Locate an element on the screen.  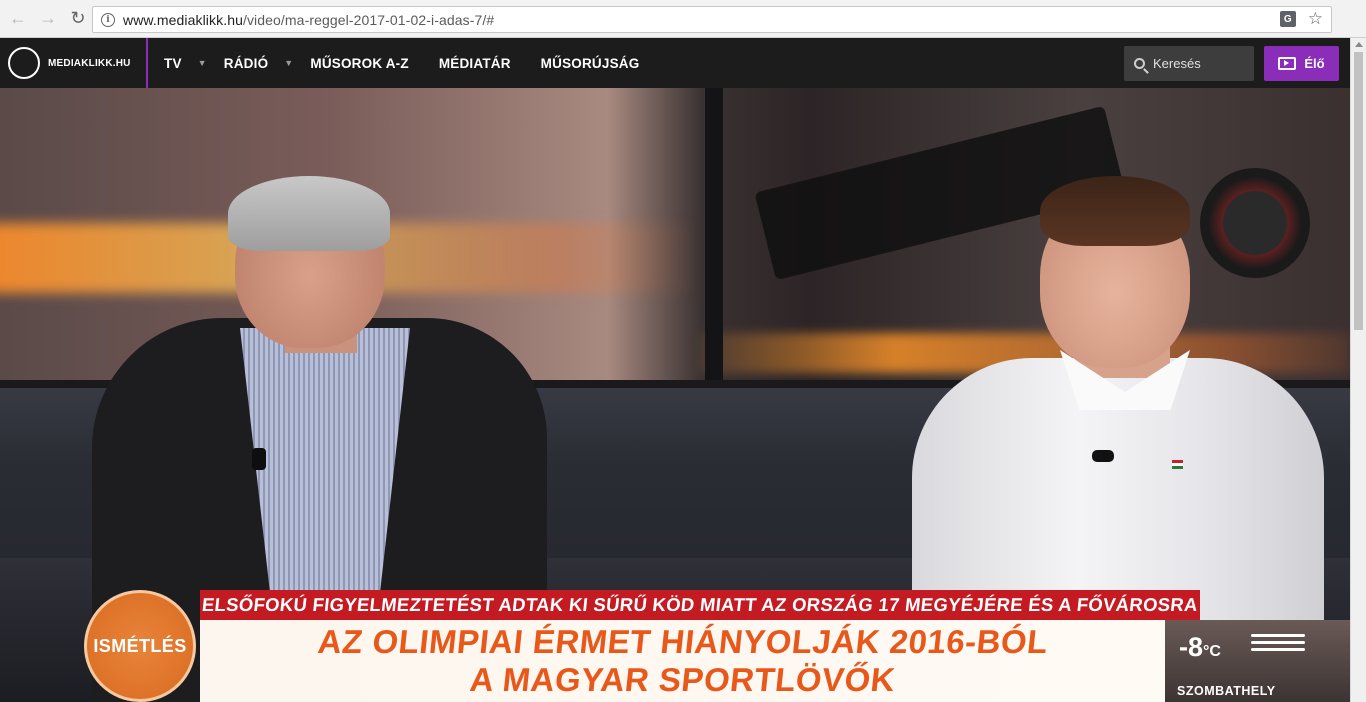
guest-right-microphone is located at coordinates (1103, 456).